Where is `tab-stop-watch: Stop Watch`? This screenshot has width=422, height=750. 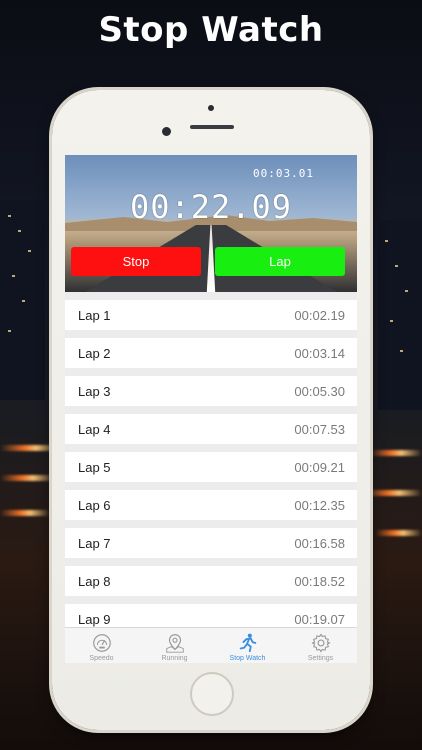 tab-stop-watch: Stop Watch is located at coordinates (247, 645).